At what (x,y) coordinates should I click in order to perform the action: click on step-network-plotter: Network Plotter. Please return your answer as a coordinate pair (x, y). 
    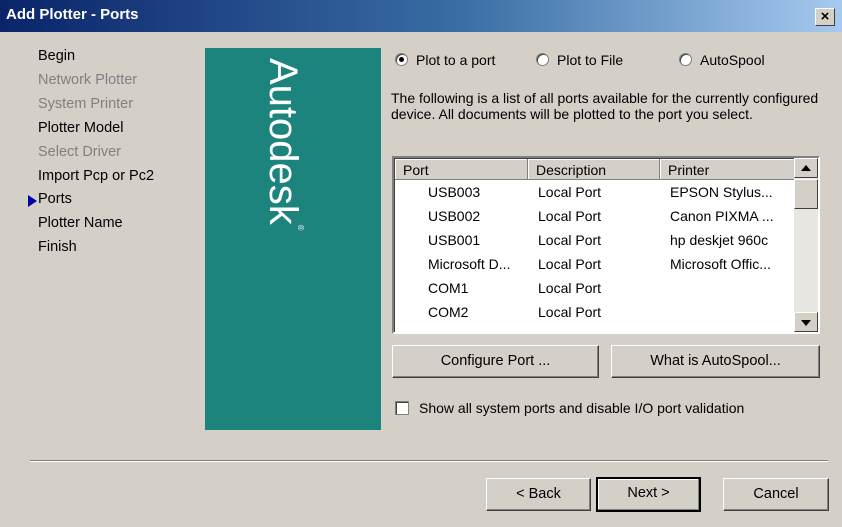
    Looking at the image, I should click on (88, 80).